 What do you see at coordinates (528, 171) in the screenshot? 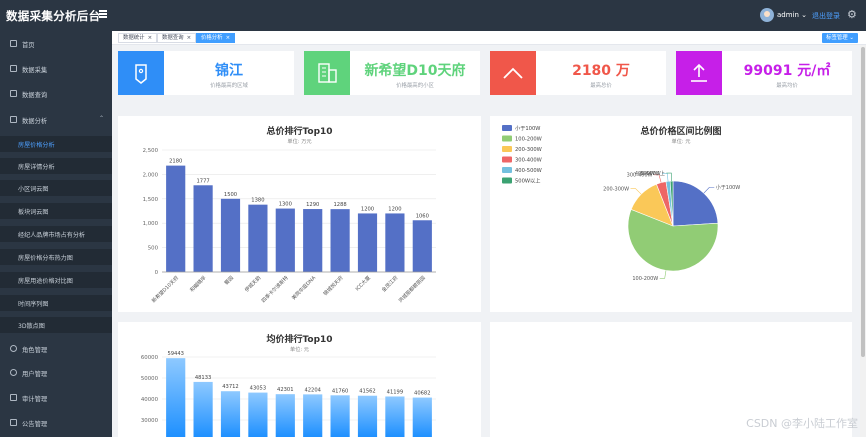
I see `legend-label: 400-500W` at bounding box center [528, 171].